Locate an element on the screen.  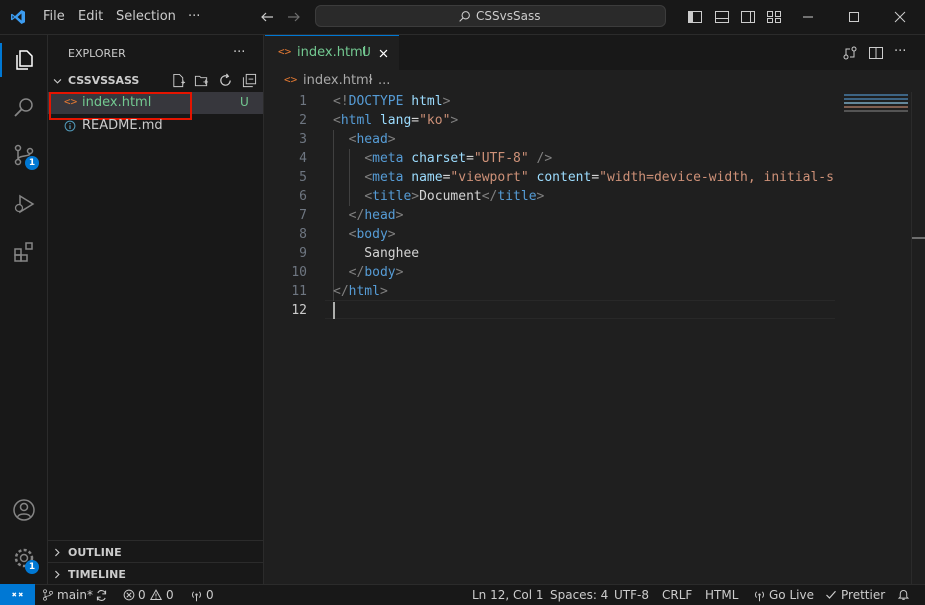
error-count: 0 is located at coordinates (142, 595).